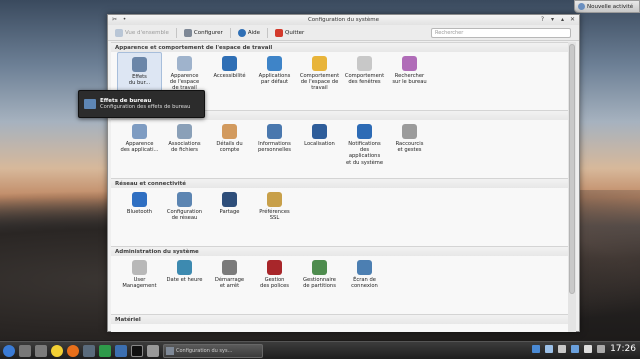 The width and height of the screenshot is (640, 359). Describe the element at coordinates (536, 349) in the screenshot. I see `network-tray-icon` at that location.